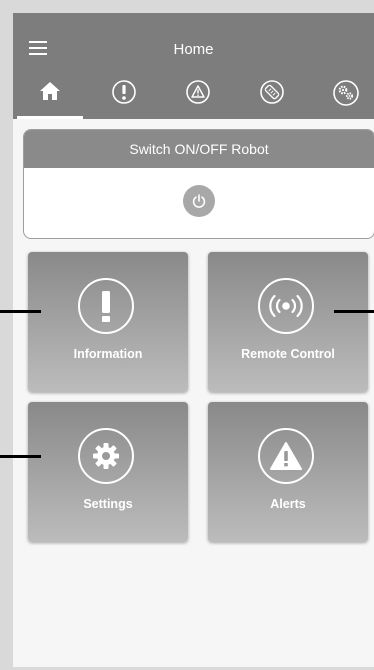  Describe the element at coordinates (6, 456) in the screenshot. I see `callout-line-settings-stub` at that location.